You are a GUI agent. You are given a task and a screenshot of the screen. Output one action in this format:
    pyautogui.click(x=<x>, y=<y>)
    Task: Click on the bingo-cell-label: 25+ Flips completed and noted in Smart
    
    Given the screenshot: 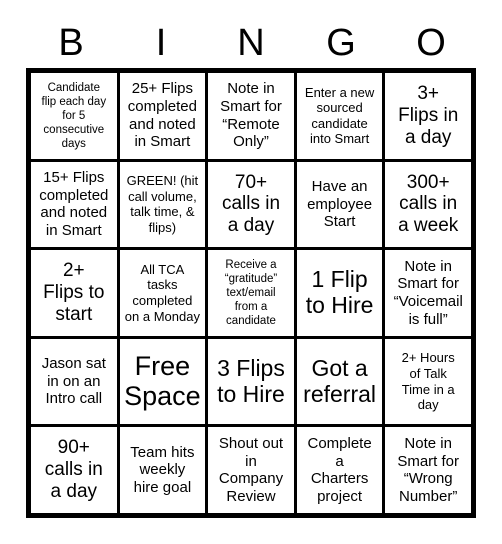 What is the action you would take?
    pyautogui.click(x=162, y=115)
    